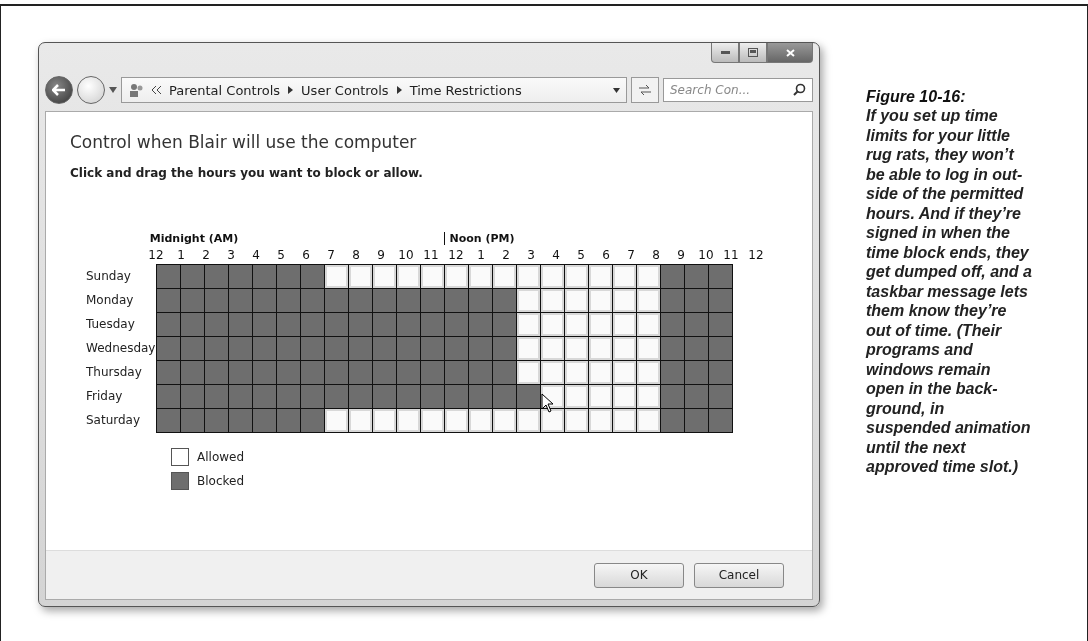 The width and height of the screenshot is (1088, 641). What do you see at coordinates (114, 420) in the screenshot?
I see `day-label: Saturday` at bounding box center [114, 420].